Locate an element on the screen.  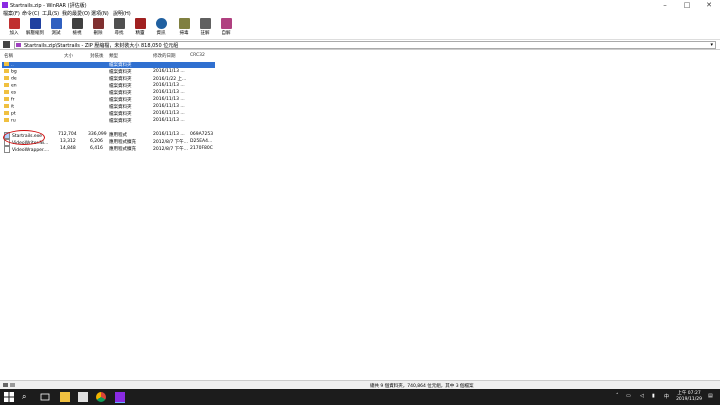
column-crc32-header: CRC32 is located at coordinates (197, 55).